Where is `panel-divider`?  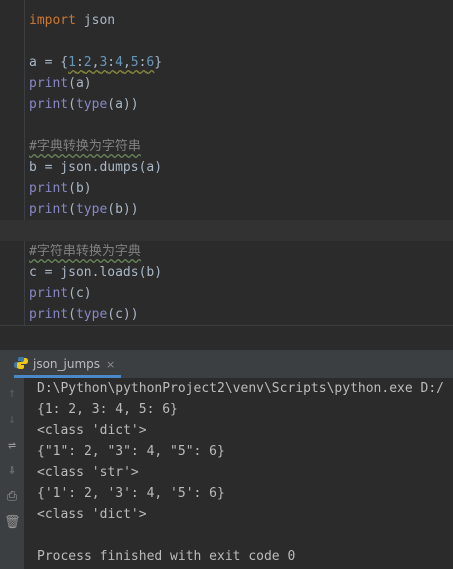 panel-divider is located at coordinates (226, 337).